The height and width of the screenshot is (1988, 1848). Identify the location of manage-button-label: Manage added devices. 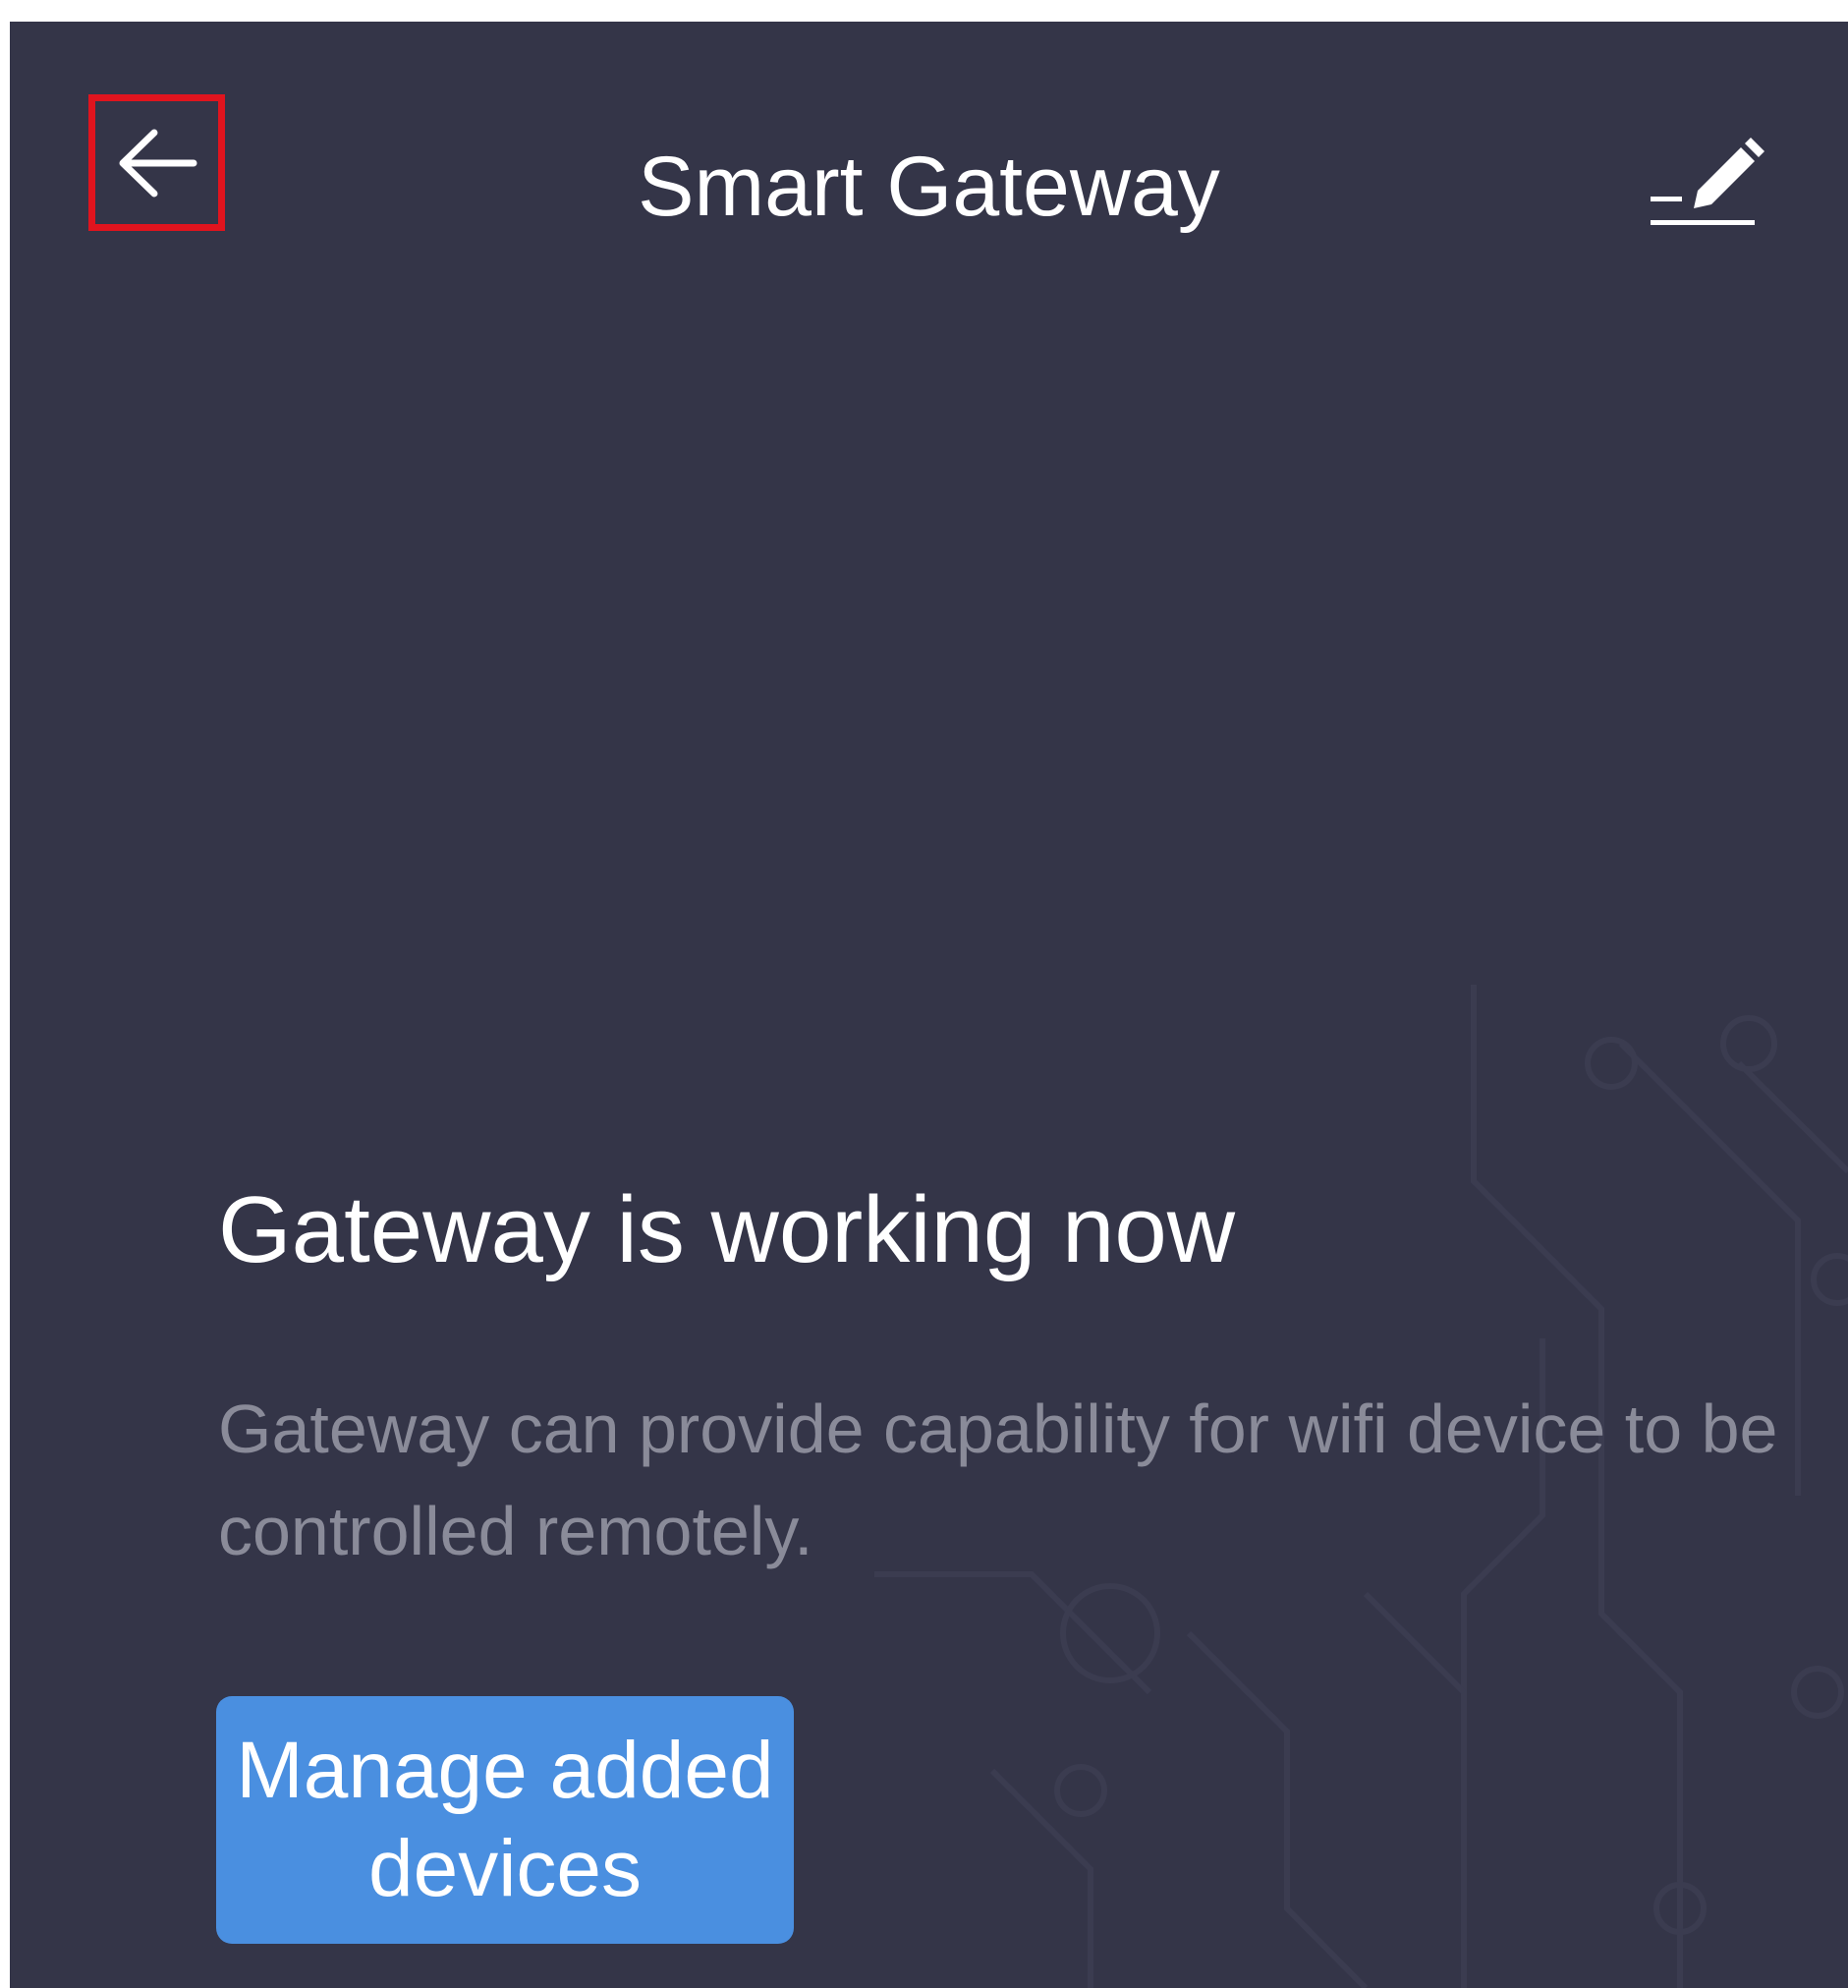
(505, 1819).